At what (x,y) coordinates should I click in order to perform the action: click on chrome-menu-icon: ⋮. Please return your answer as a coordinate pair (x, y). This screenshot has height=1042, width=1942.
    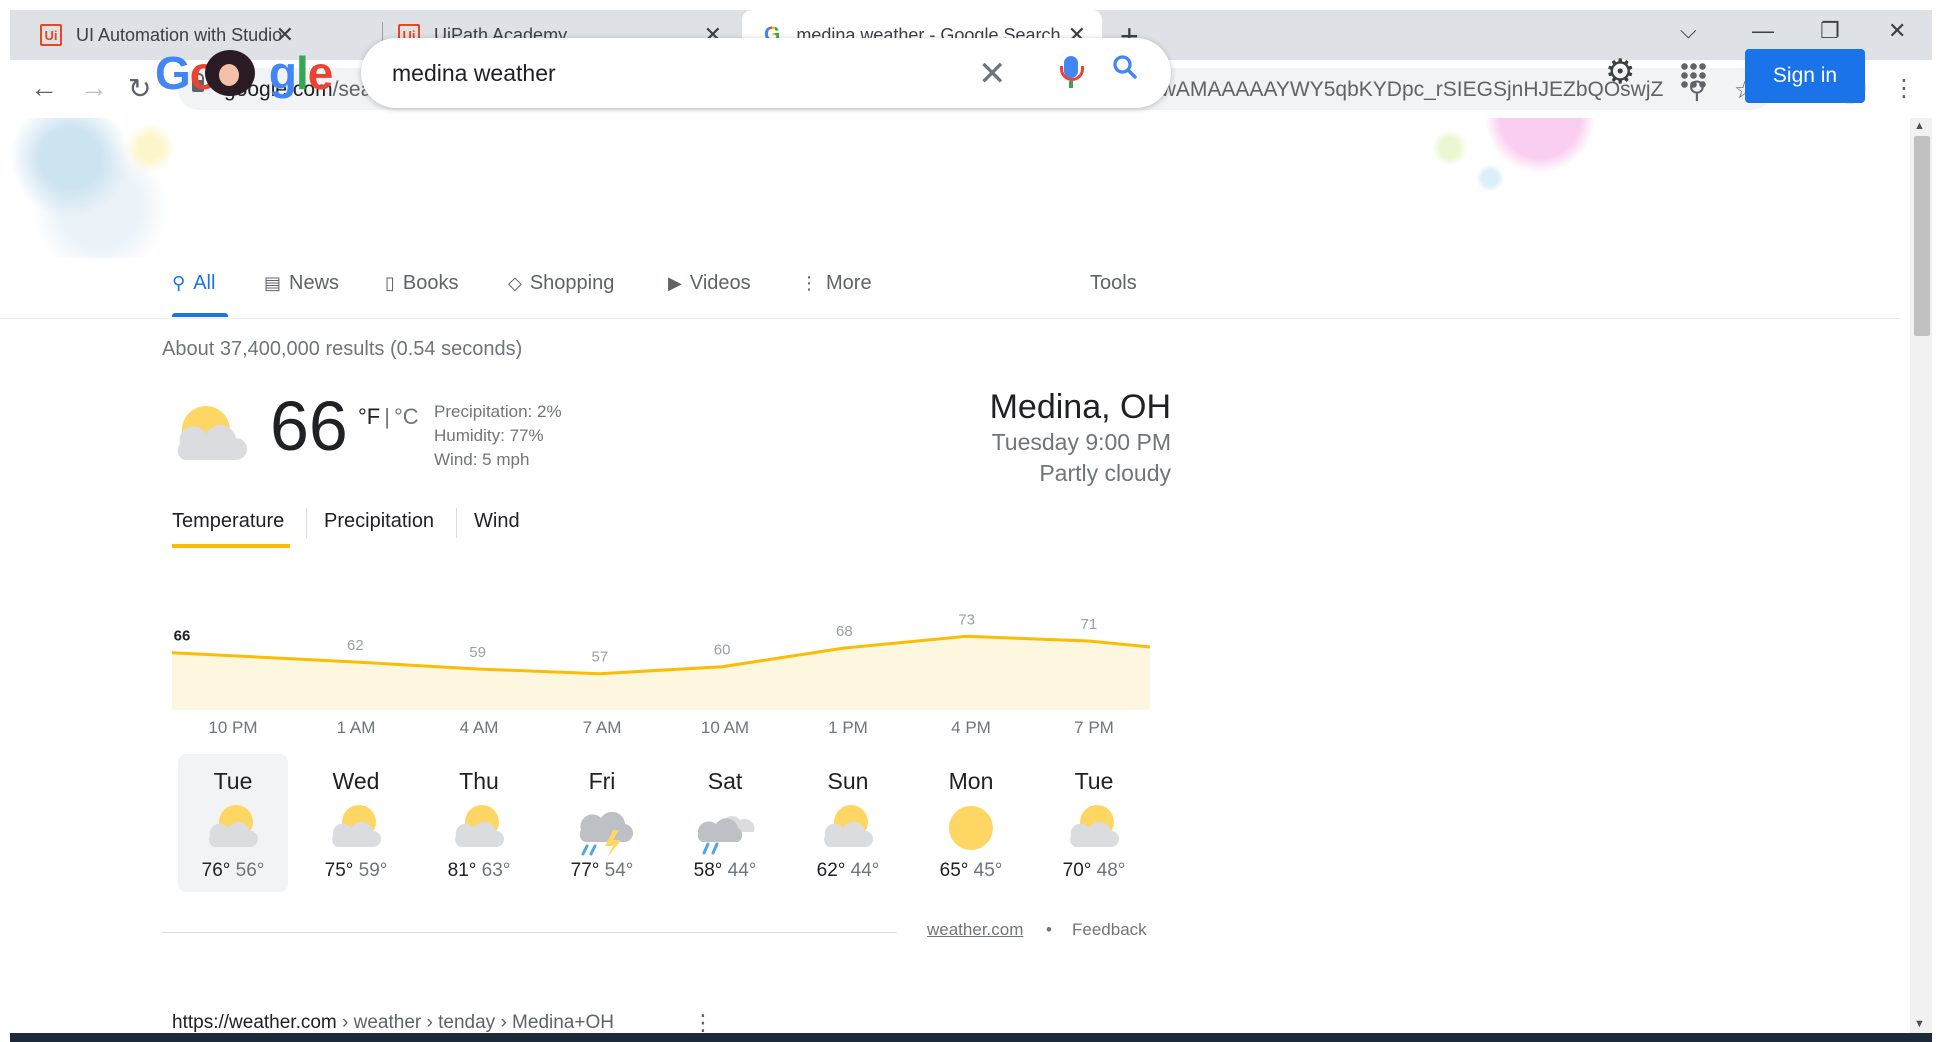
    Looking at the image, I should click on (1904, 88).